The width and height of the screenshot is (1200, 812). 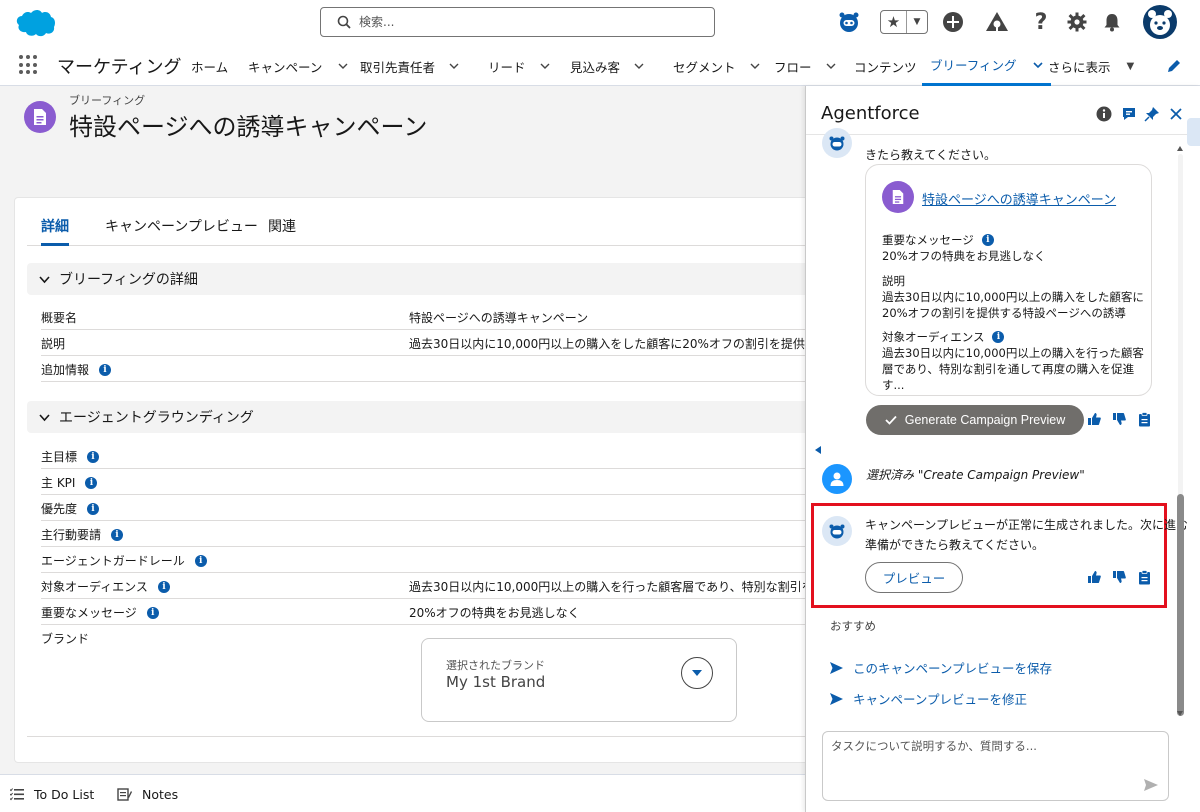 What do you see at coordinates (519, 66) in the screenshot?
I see `nav-item-leads: リード` at bounding box center [519, 66].